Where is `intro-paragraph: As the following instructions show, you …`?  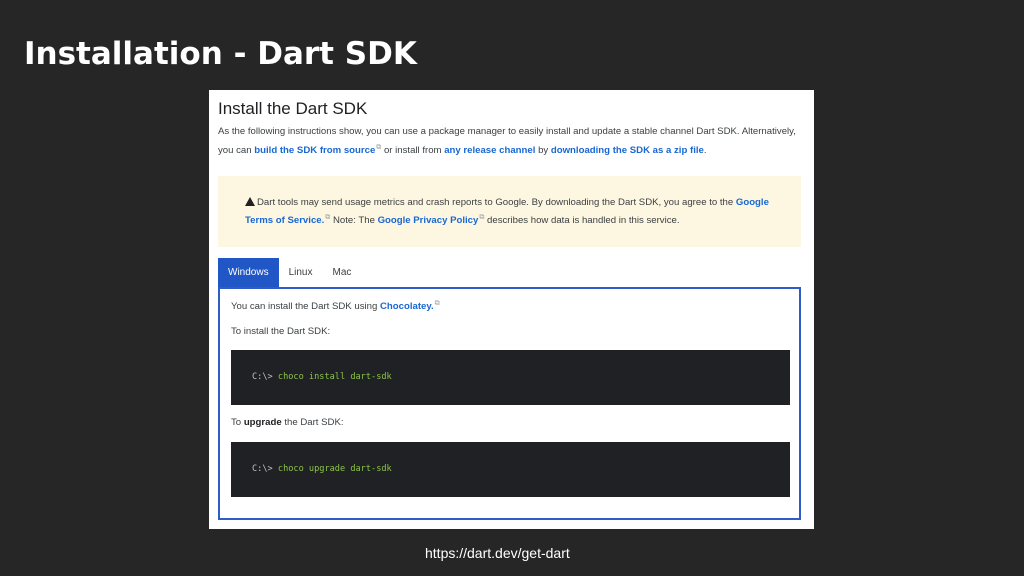 intro-paragraph: As the following instructions show, you … is located at coordinates (513, 141).